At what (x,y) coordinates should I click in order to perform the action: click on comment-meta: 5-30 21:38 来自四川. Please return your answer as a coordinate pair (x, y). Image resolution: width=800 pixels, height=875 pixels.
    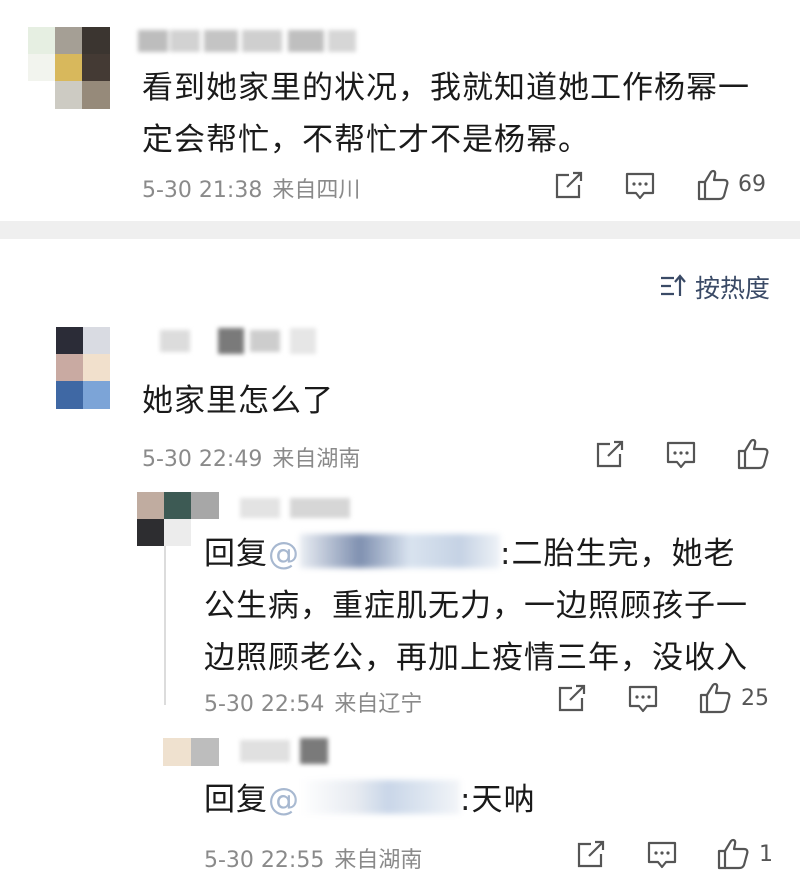
    Looking at the image, I should click on (251, 188).